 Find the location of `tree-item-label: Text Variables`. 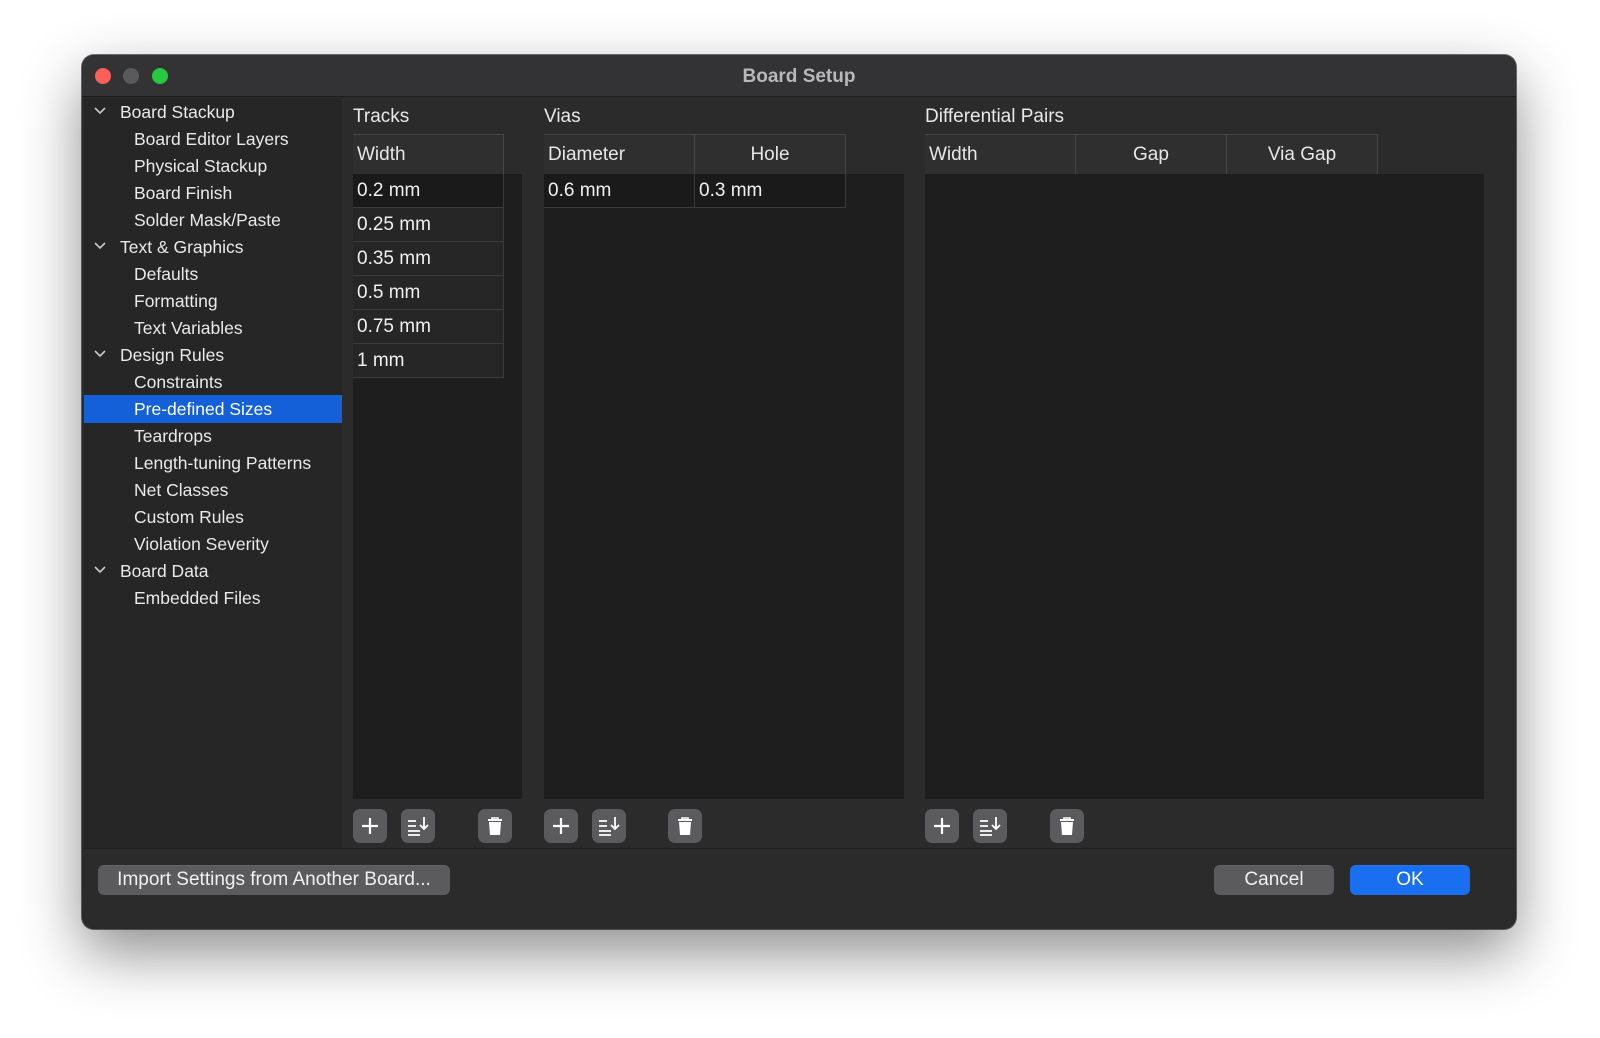

tree-item-label: Text Variables is located at coordinates (188, 328).